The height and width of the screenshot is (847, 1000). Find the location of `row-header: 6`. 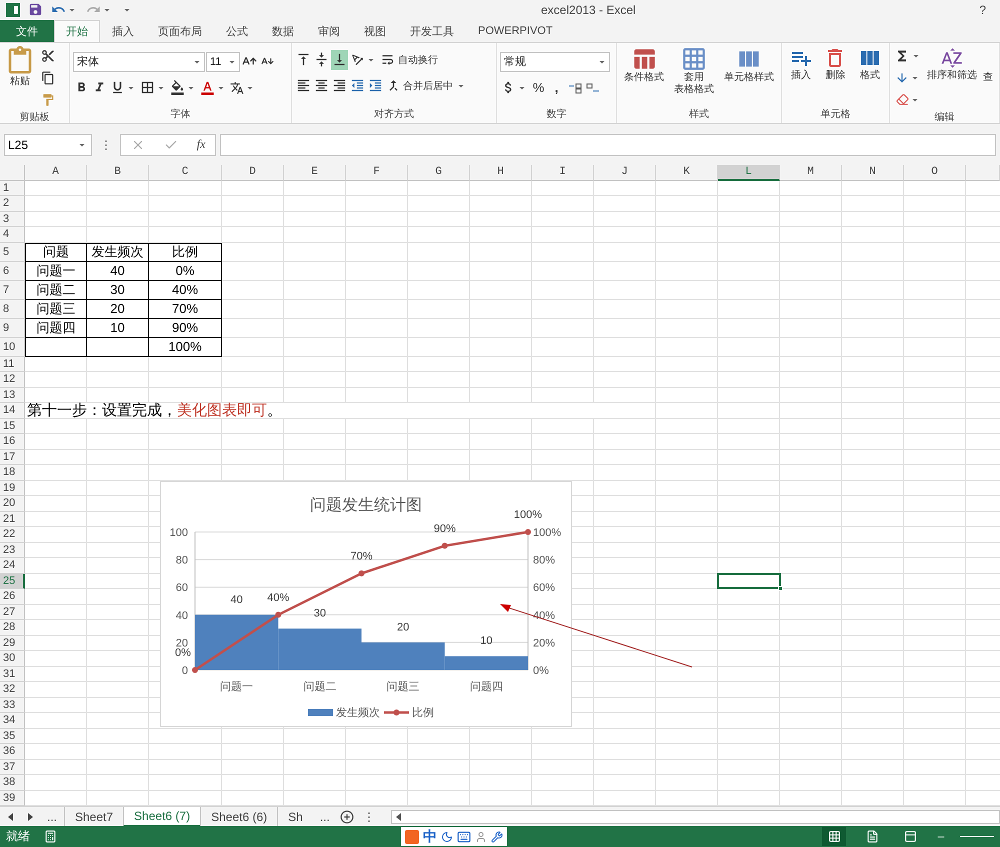

row-header: 6 is located at coordinates (12, 271).